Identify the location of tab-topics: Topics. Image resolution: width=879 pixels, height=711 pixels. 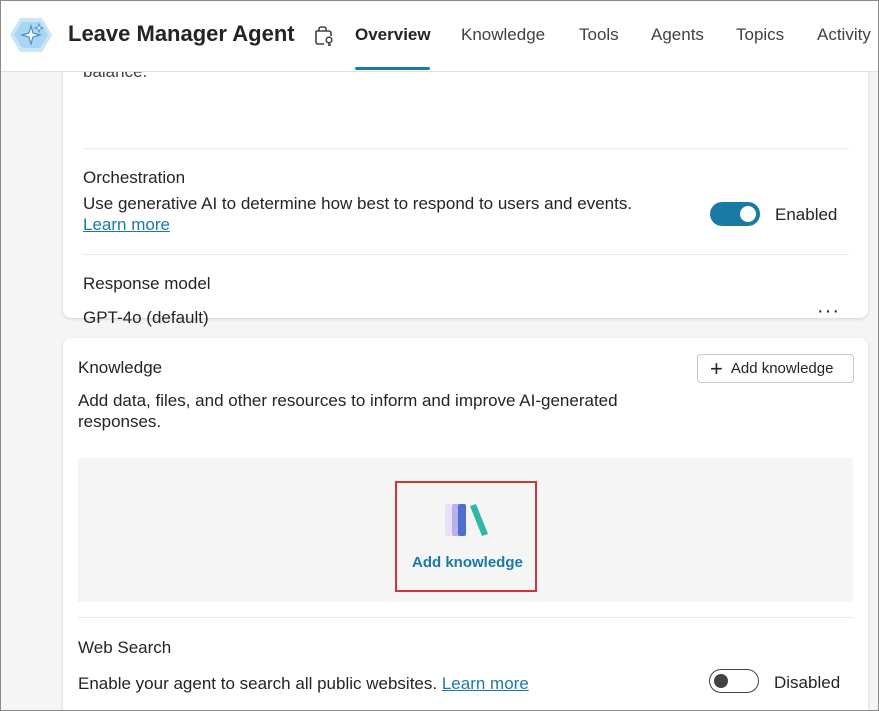
(760, 35).